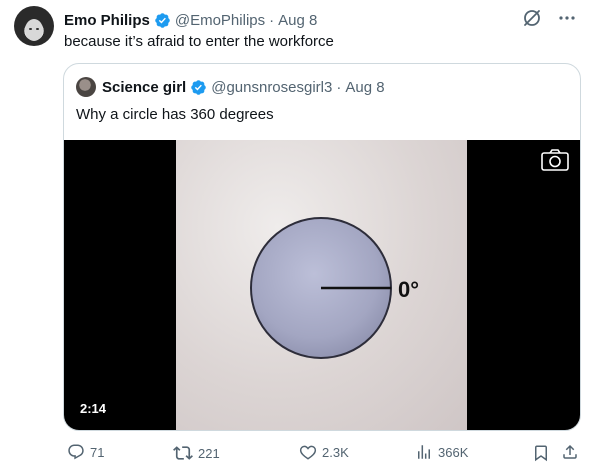  I want to click on views-count: 366K, so click(453, 452).